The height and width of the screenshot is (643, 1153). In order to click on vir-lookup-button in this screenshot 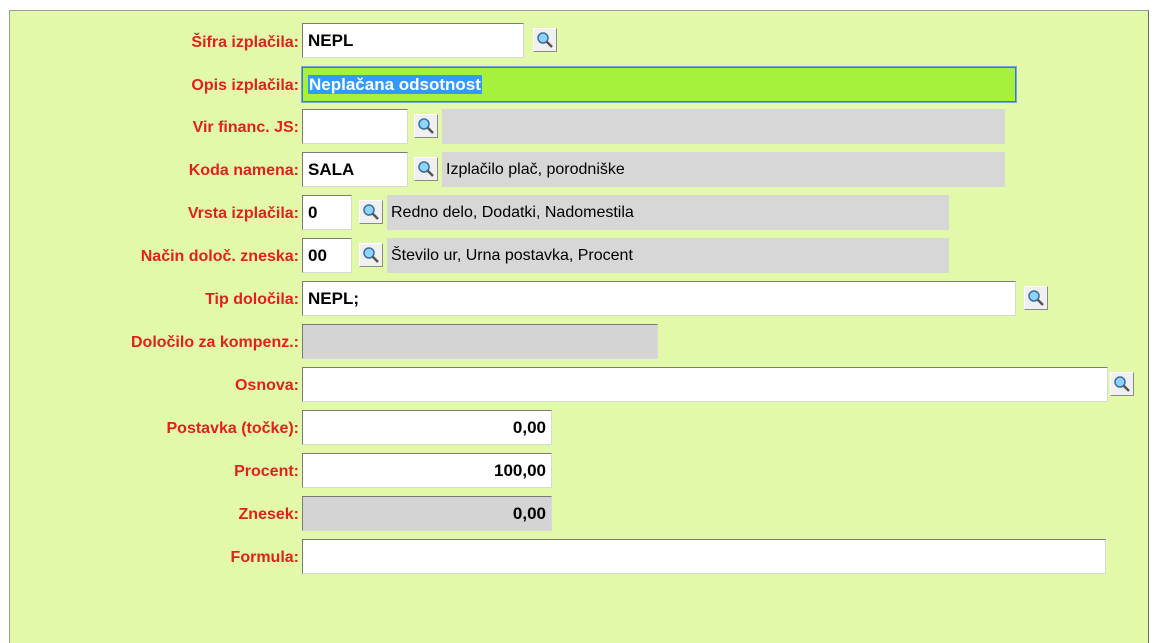, I will do `click(426, 126)`.